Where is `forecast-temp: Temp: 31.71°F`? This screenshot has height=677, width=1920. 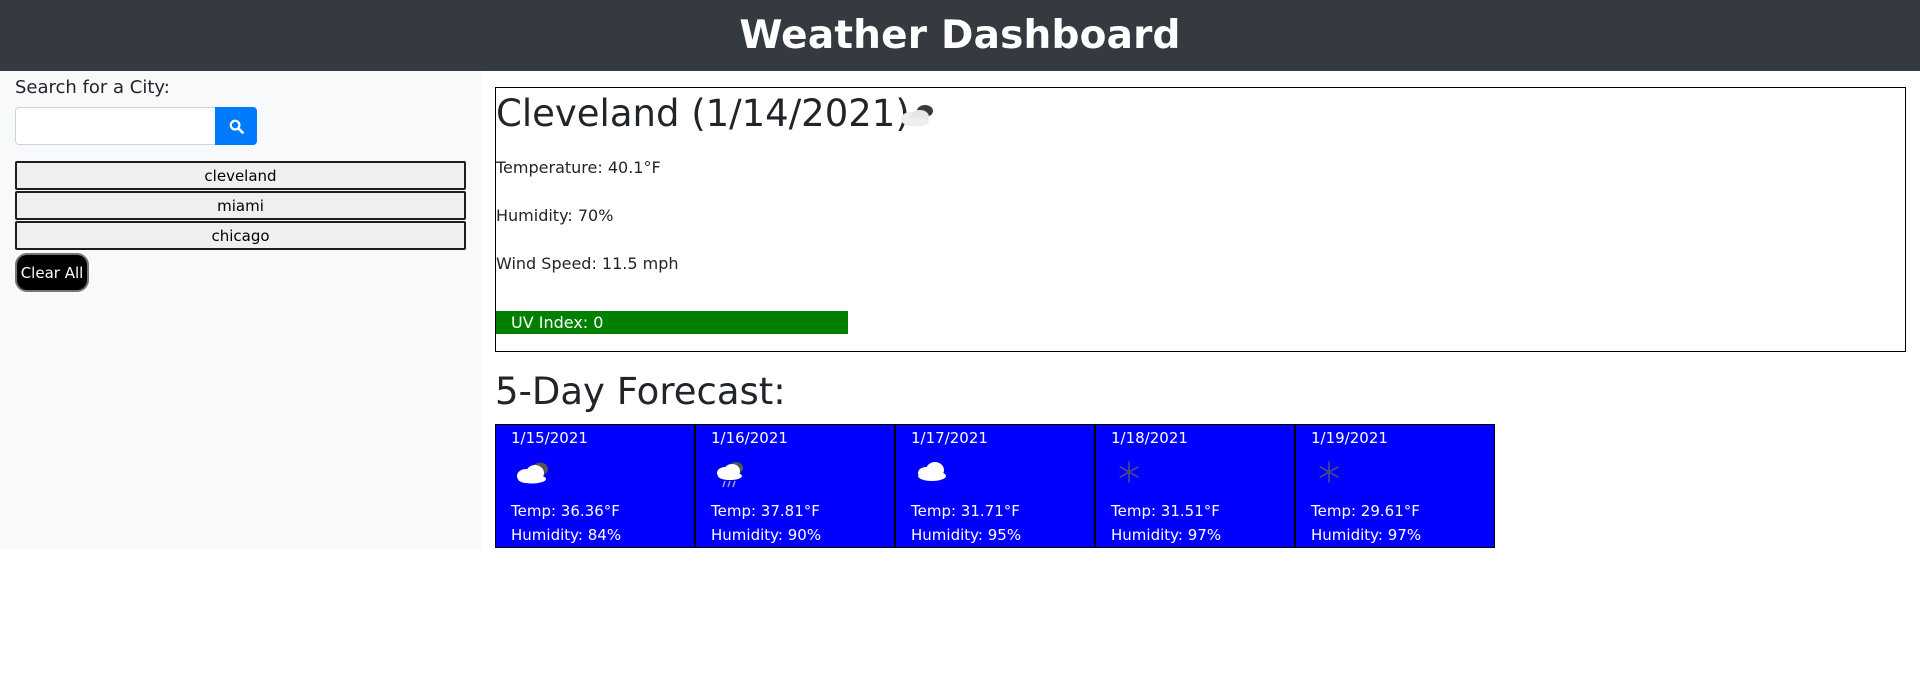 forecast-temp: Temp: 31.71°F is located at coordinates (965, 511).